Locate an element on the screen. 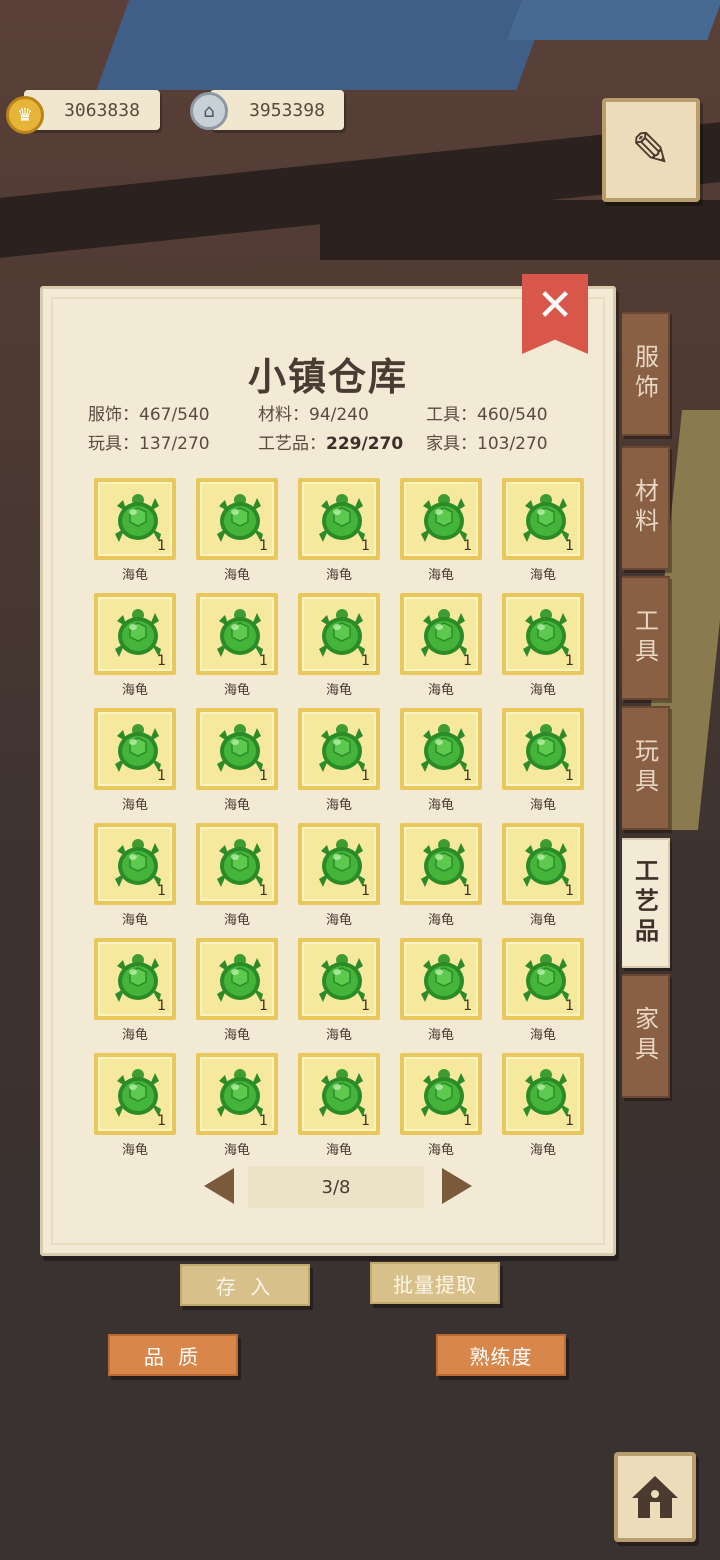  batch-extract-button: 批量提取 is located at coordinates (435, 1283).